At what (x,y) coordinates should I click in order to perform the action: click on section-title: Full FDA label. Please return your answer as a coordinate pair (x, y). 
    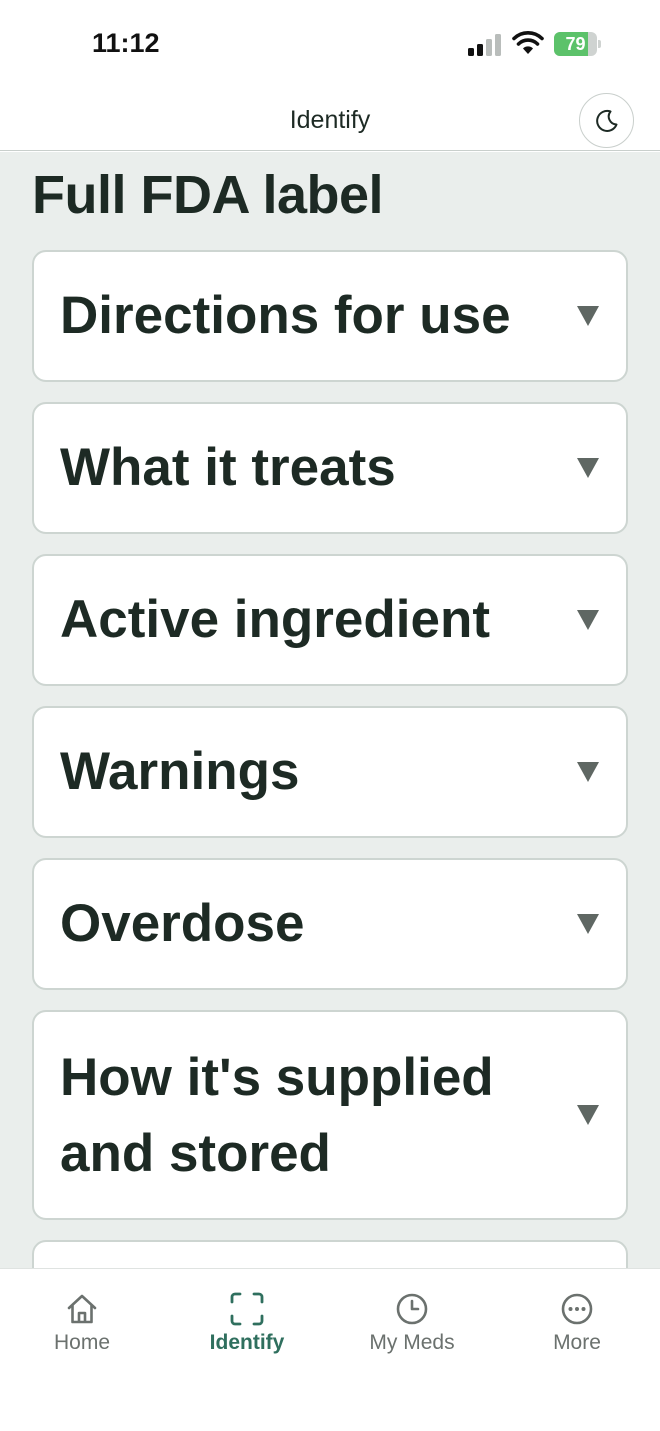
    Looking at the image, I should click on (208, 195).